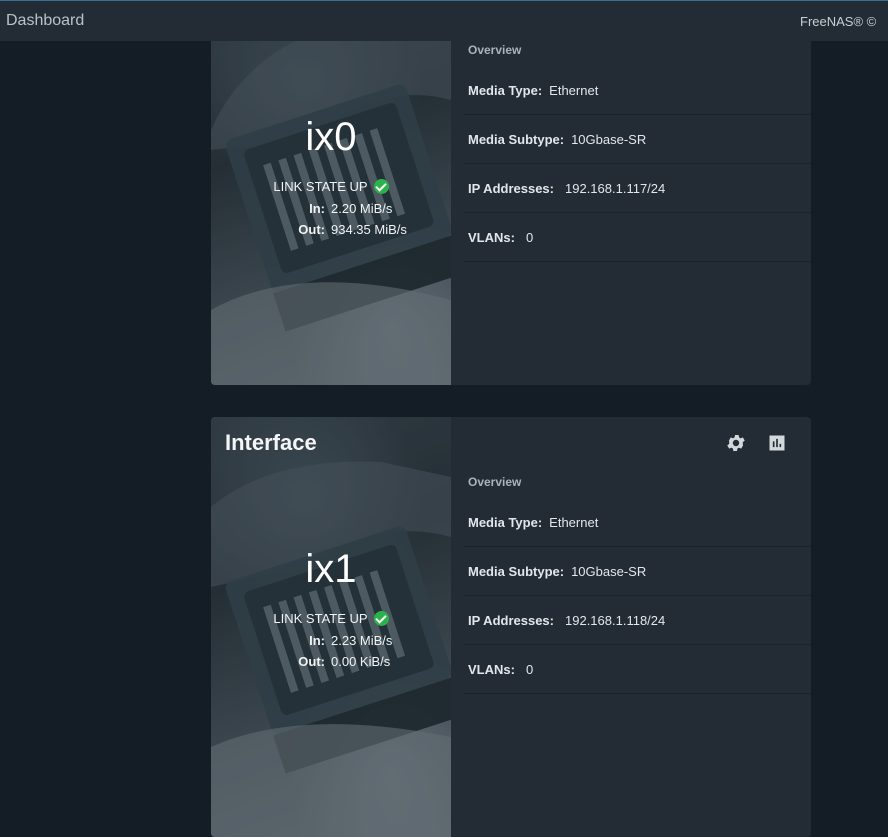  I want to click on traffic-stats: In: 2.20 MiB/s Out: 934.35 MiB/s, so click(331, 219).